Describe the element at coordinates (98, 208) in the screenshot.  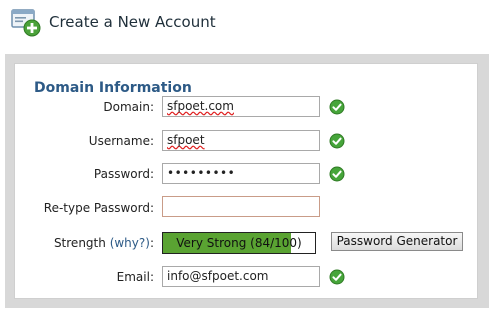
I see `retype-password-label: Re-type Password:` at that location.